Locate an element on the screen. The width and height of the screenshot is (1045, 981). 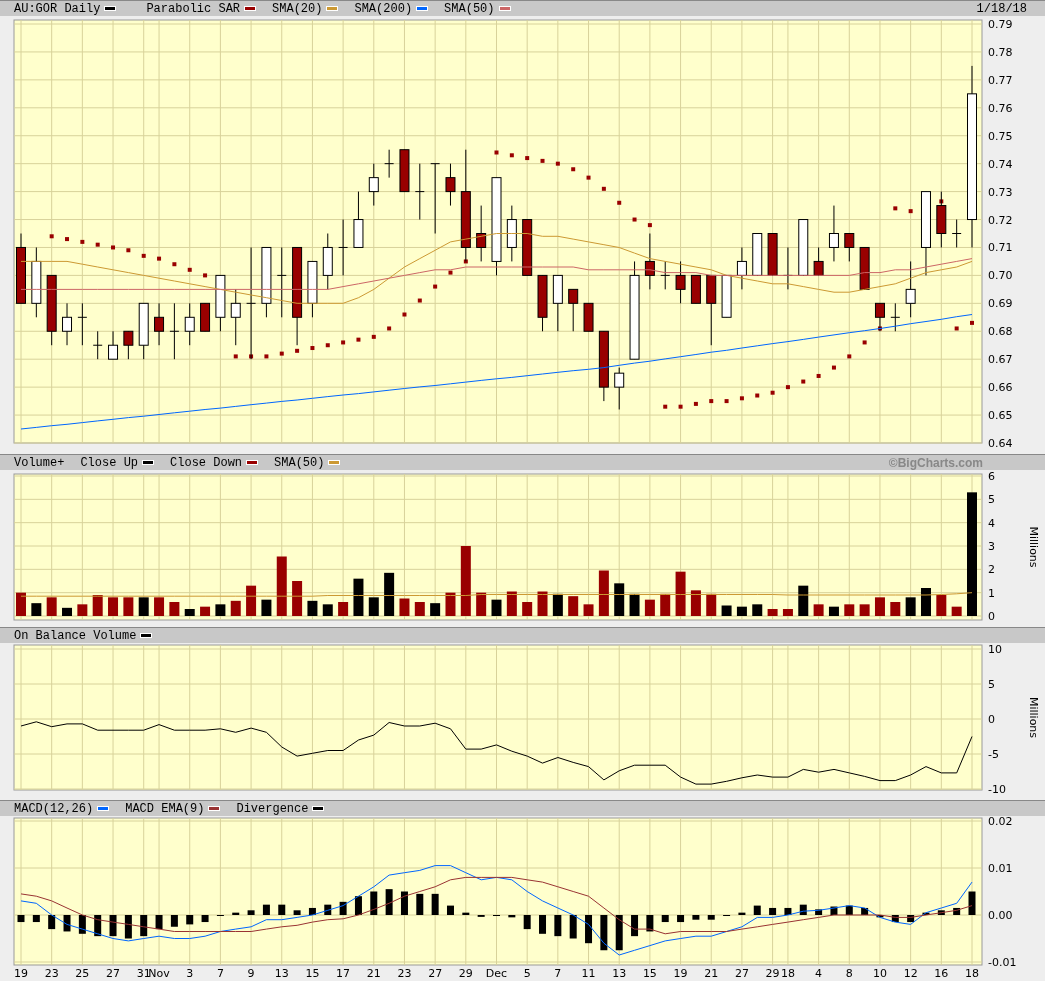
axis-tick-label: 1 is located at coordinates (991, 593).